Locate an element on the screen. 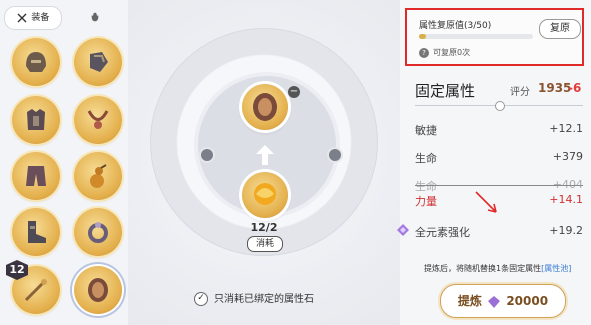 The width and height of the screenshot is (591, 325). refine-label: 提炼 is located at coordinates (469, 301).